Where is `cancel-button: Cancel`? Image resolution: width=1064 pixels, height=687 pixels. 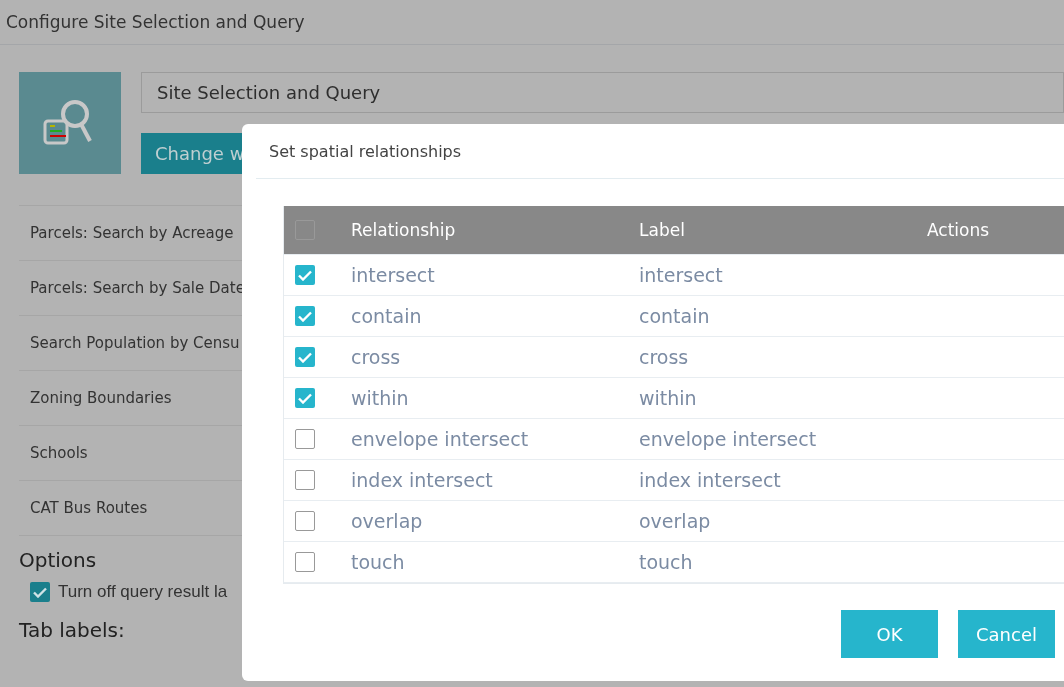 cancel-button: Cancel is located at coordinates (1006, 634).